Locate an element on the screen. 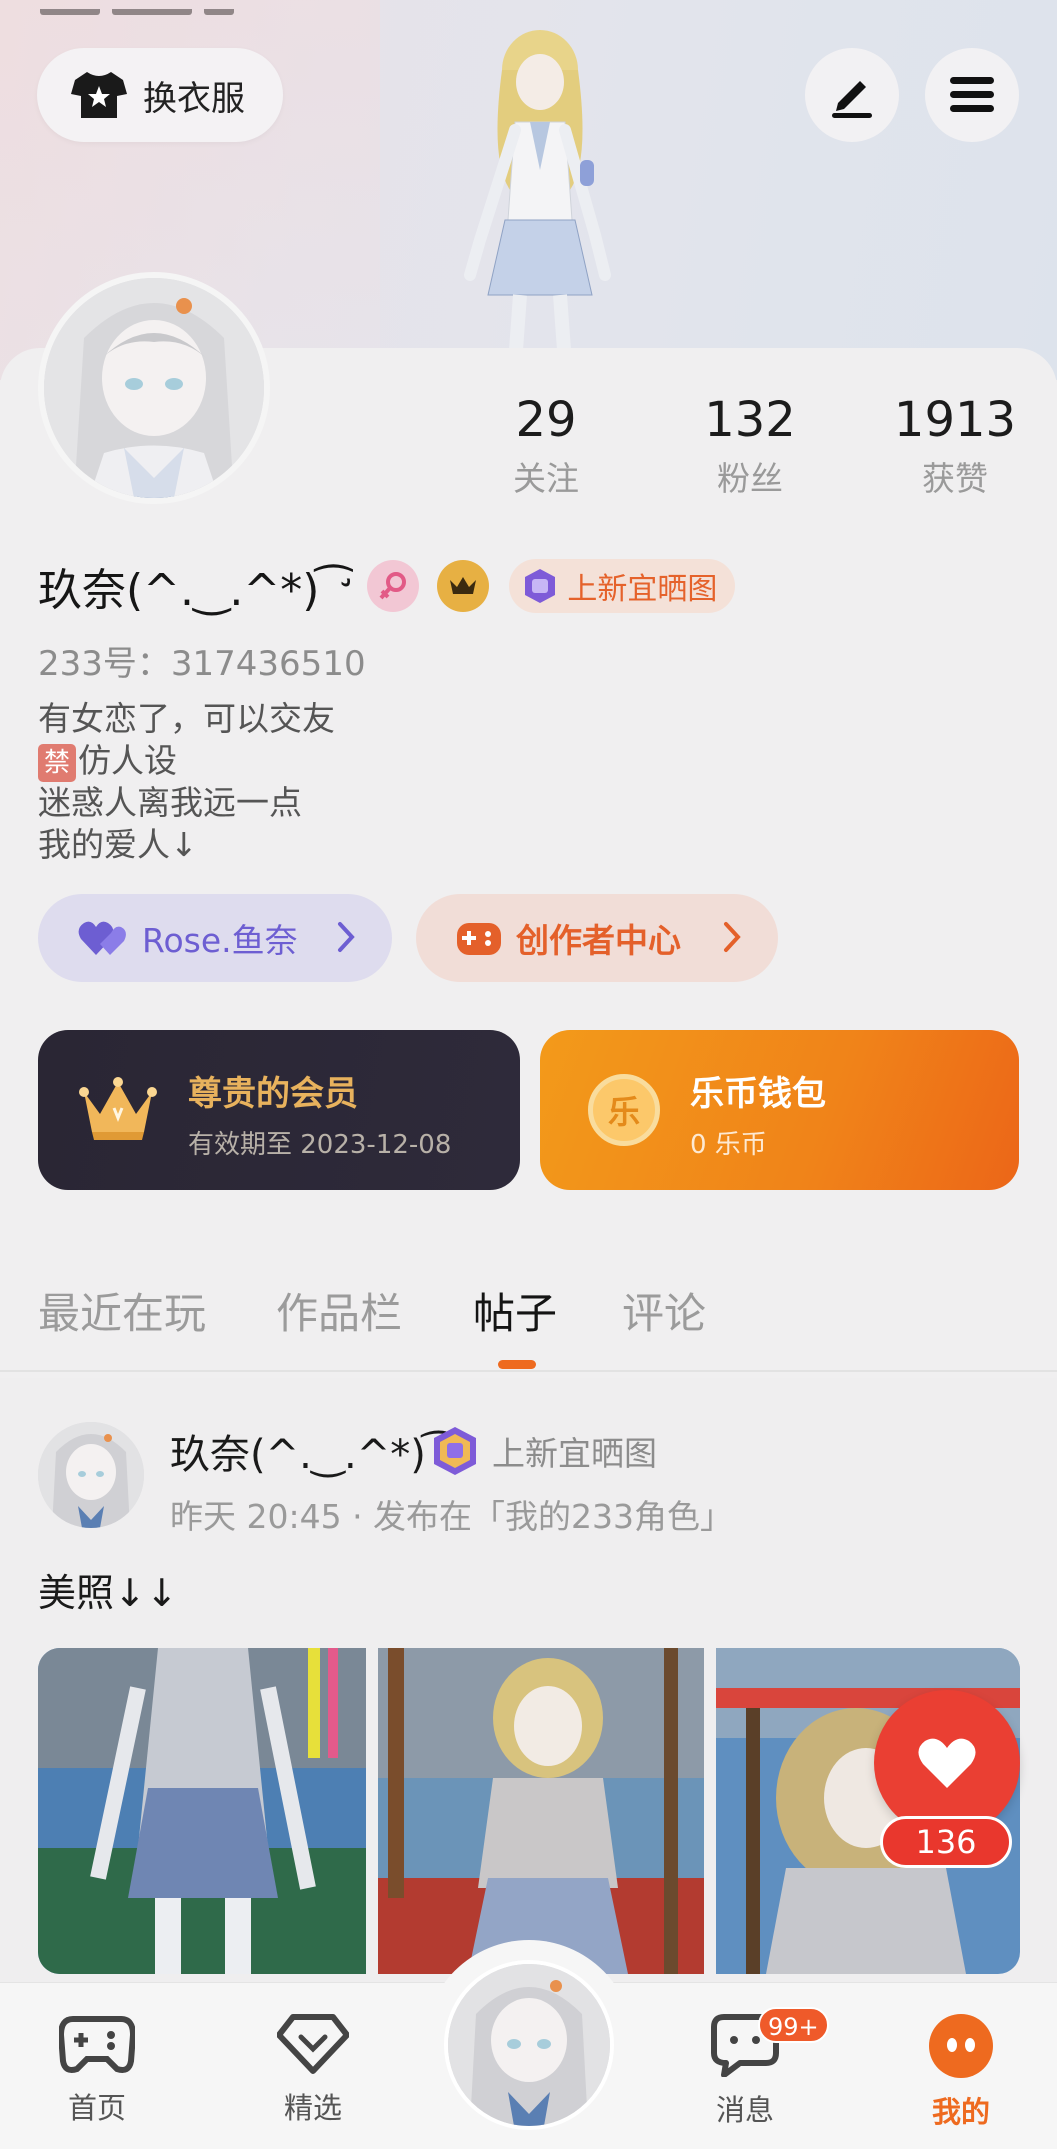  status-bar is located at coordinates (190, 7).